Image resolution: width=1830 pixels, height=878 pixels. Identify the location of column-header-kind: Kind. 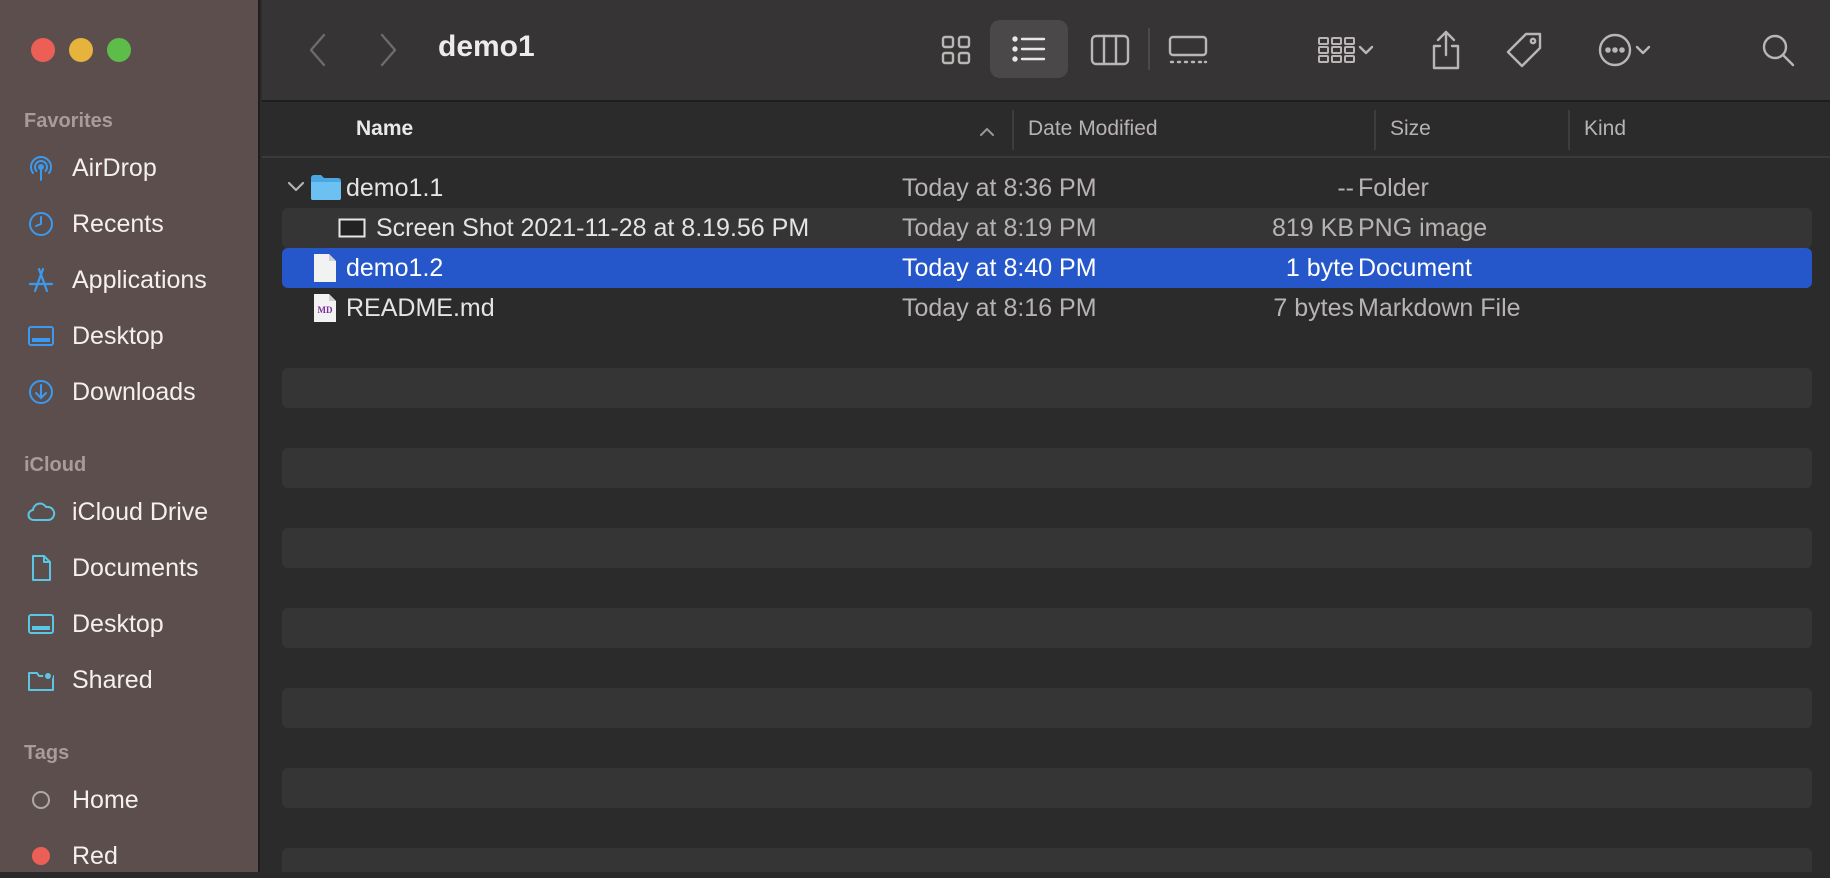
(1605, 129).